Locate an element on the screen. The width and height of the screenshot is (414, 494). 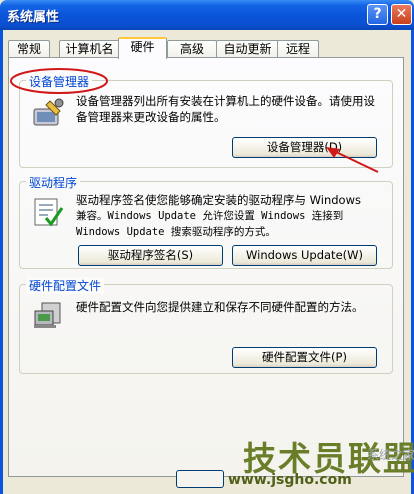
annotation-circle is located at coordinates (59, 81).